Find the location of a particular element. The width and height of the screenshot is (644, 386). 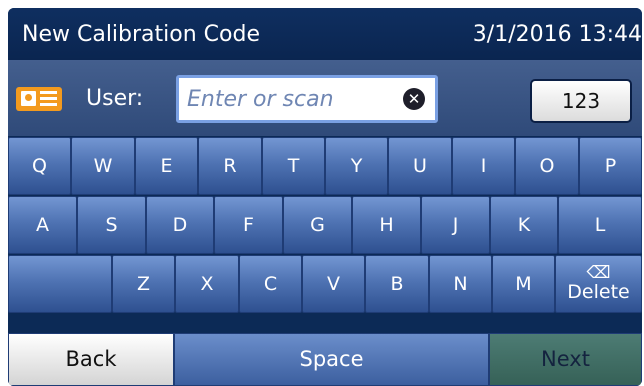

next-button: Next is located at coordinates (565, 359).